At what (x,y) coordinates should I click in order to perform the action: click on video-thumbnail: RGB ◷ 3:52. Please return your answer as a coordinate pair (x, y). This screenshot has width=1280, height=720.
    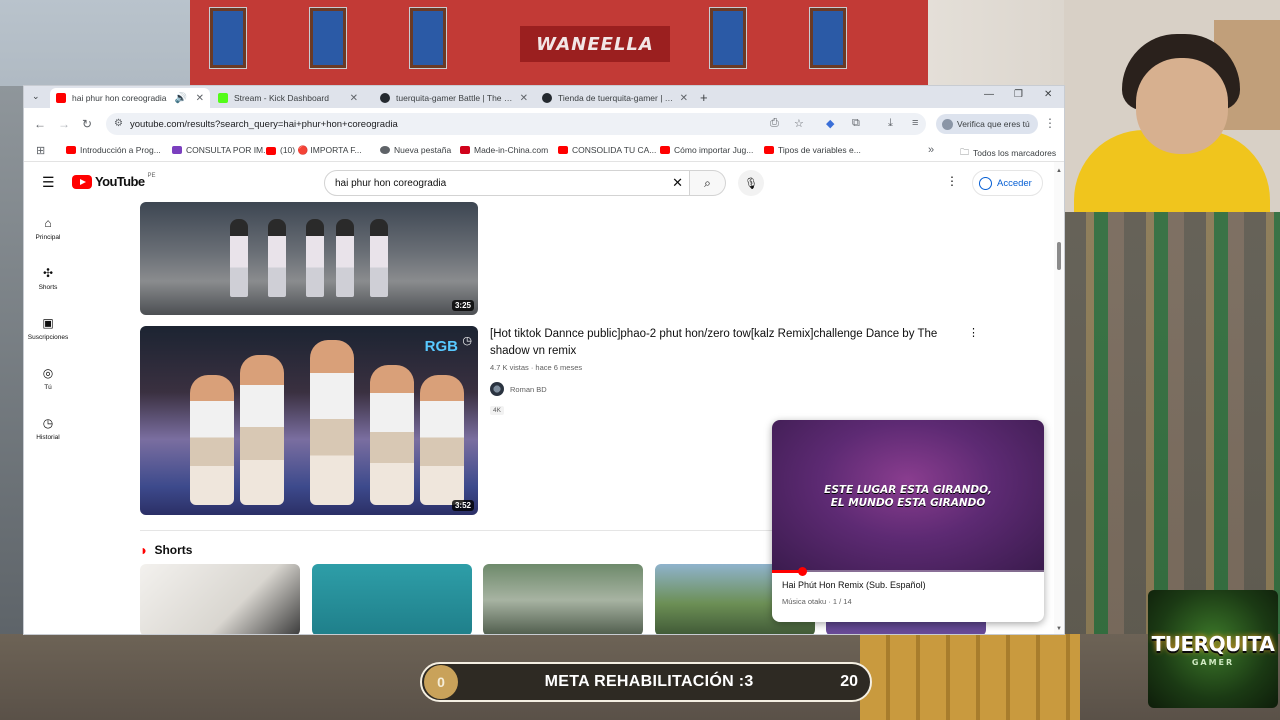
    Looking at the image, I should click on (309, 420).